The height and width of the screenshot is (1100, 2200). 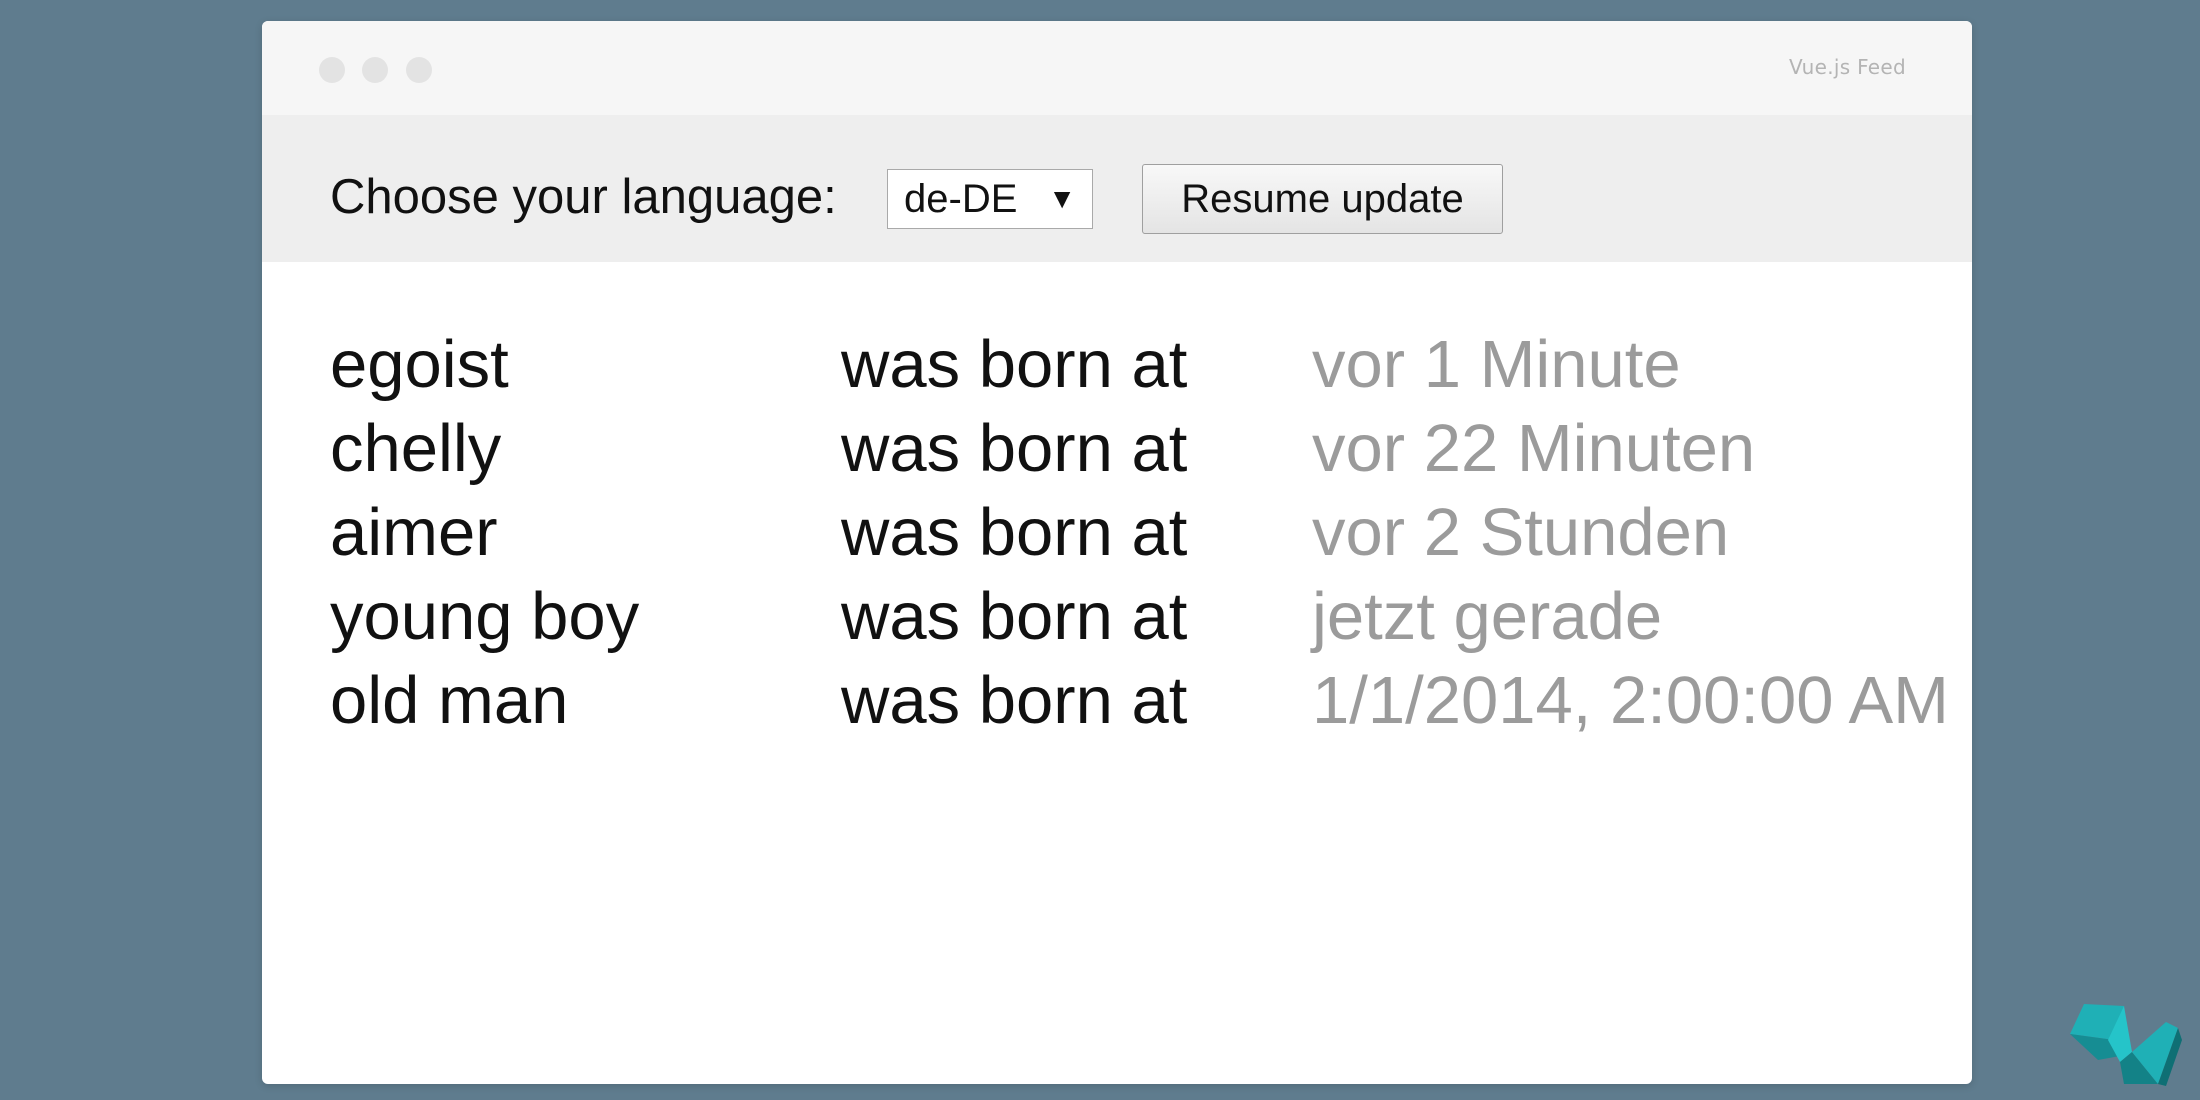 What do you see at coordinates (1847, 67) in the screenshot?
I see `window-title: Vue.js Feed` at bounding box center [1847, 67].